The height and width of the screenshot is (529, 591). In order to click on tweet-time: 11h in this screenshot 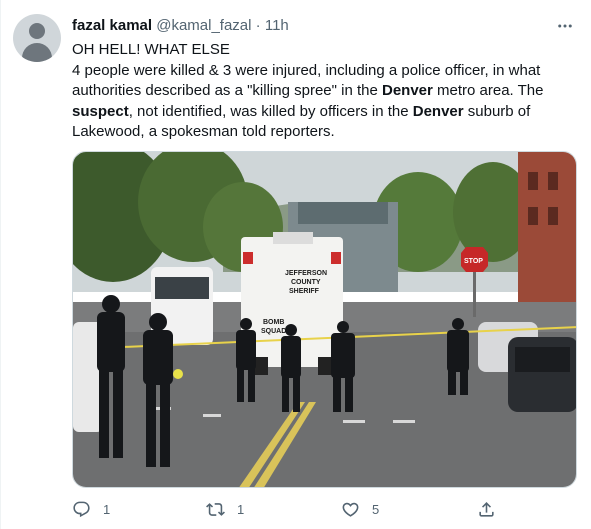, I will do `click(277, 25)`.